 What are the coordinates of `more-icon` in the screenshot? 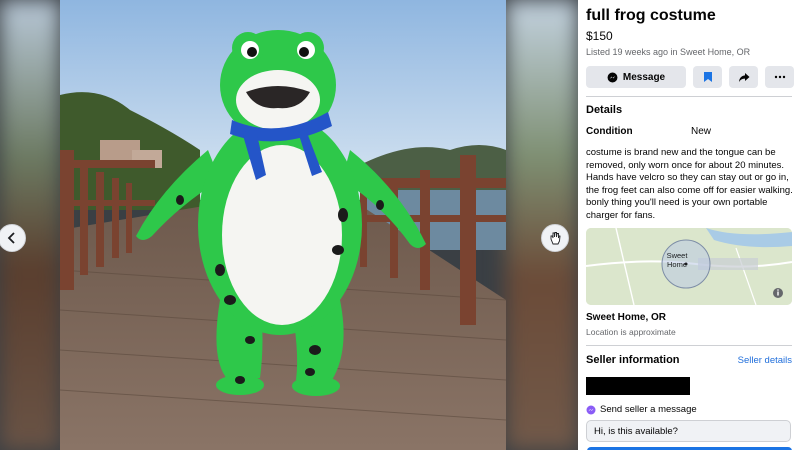 It's located at (779, 77).